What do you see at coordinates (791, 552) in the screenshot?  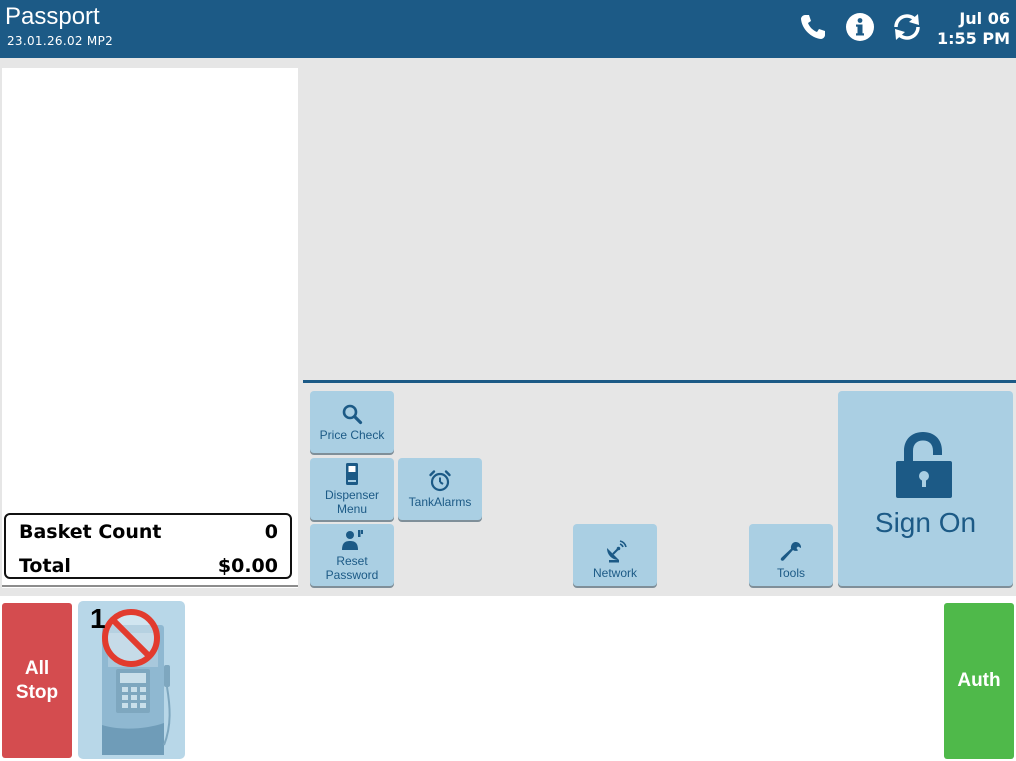 I see `wrench-icon` at bounding box center [791, 552].